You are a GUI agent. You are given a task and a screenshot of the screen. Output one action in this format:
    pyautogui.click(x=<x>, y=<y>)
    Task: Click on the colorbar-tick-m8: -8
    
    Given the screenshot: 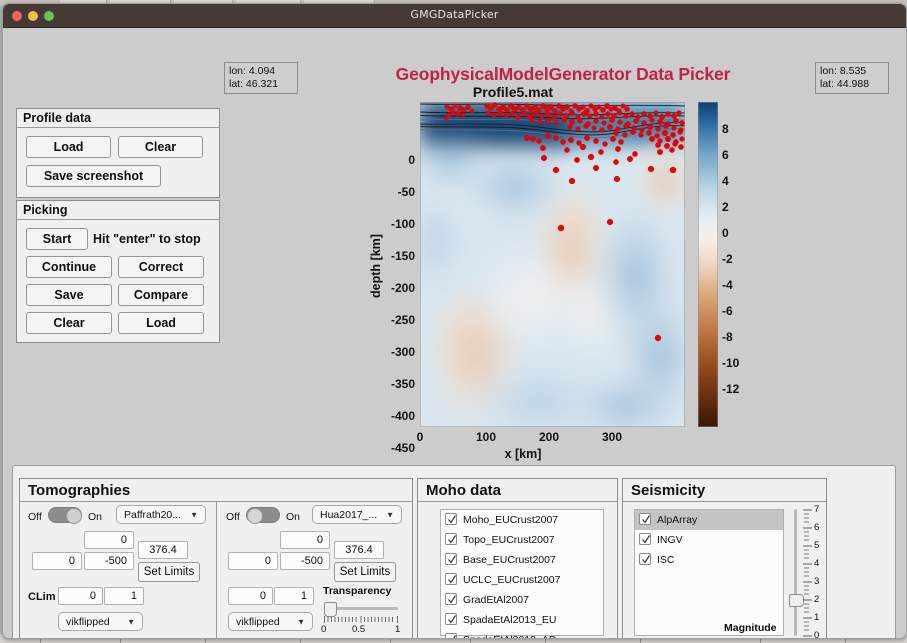 What is the action you would take?
    pyautogui.click(x=727, y=337)
    